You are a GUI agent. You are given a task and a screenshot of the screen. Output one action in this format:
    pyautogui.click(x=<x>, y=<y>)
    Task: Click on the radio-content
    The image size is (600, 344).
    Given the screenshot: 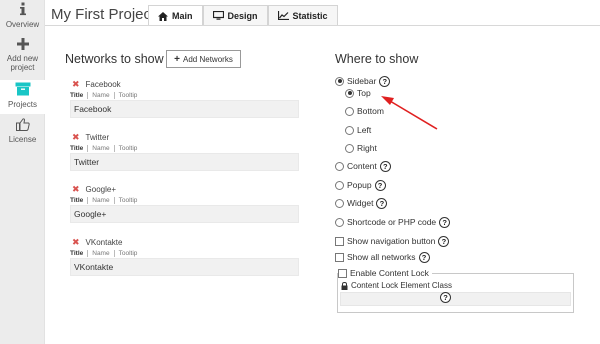 What is the action you would take?
    pyautogui.click(x=339, y=166)
    